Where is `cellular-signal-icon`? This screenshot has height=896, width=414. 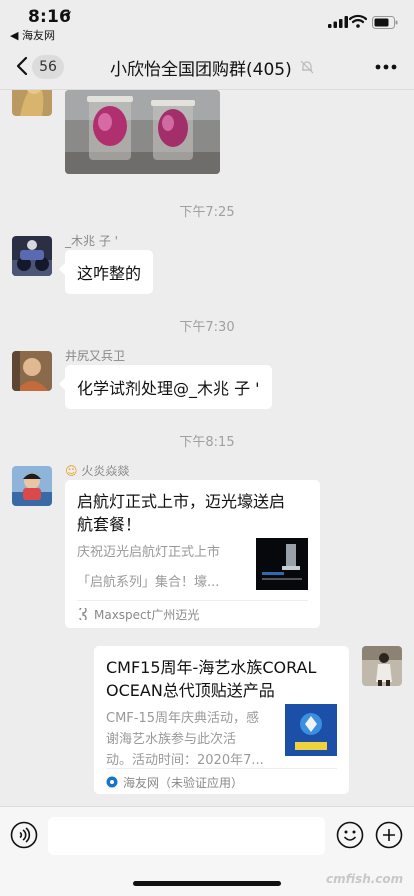 cellular-signal-icon is located at coordinates (338, 22).